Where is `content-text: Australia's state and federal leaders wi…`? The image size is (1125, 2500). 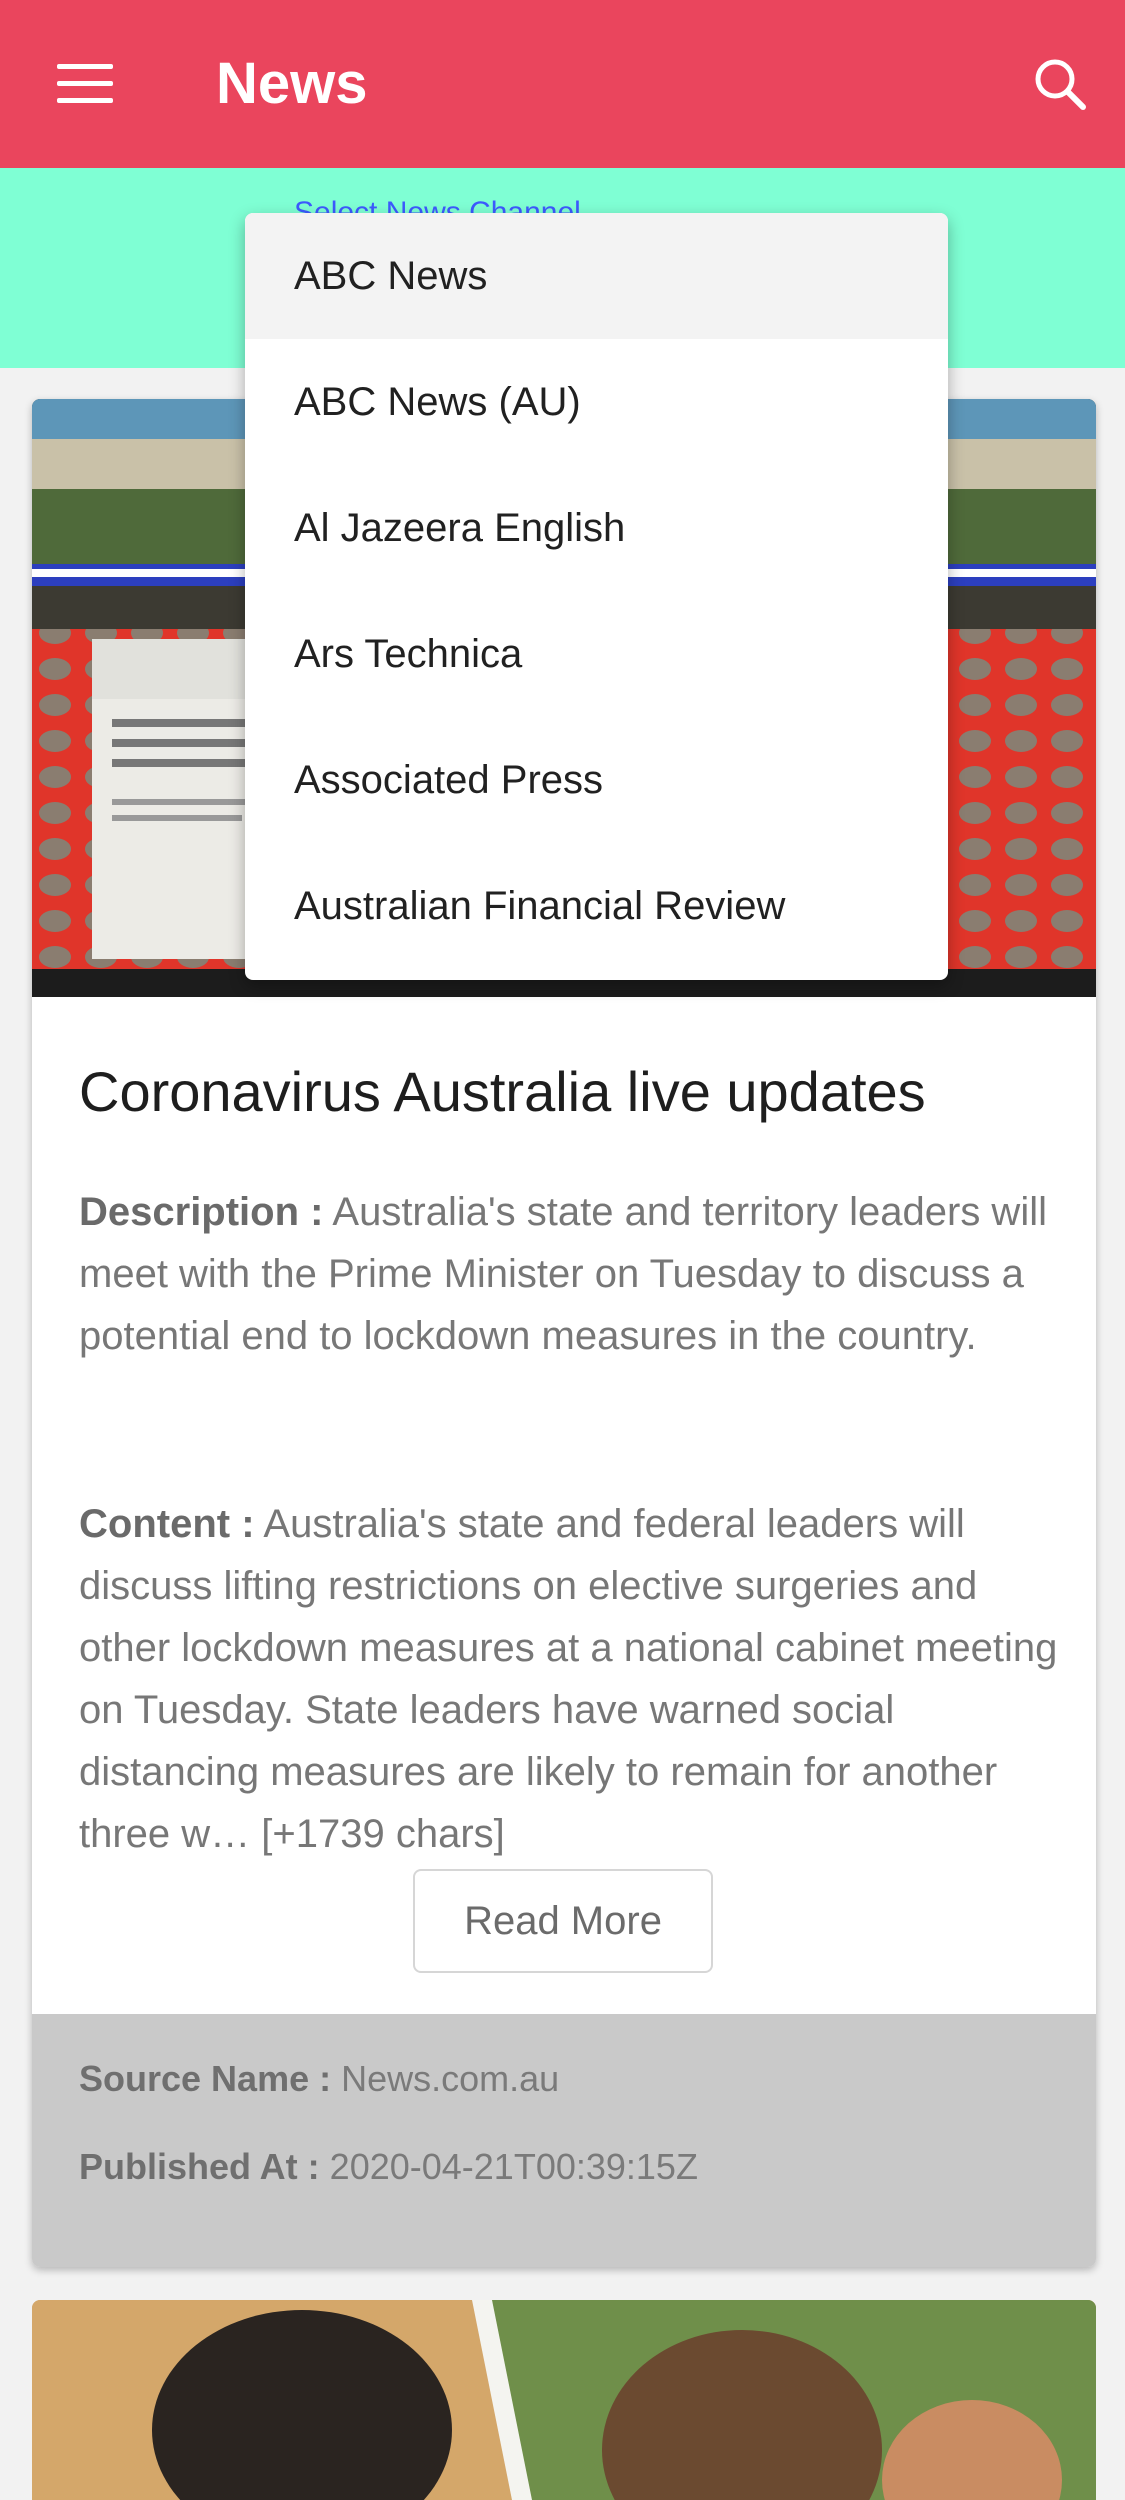
content-text: Australia's state and federal leaders wi… is located at coordinates (568, 1679).